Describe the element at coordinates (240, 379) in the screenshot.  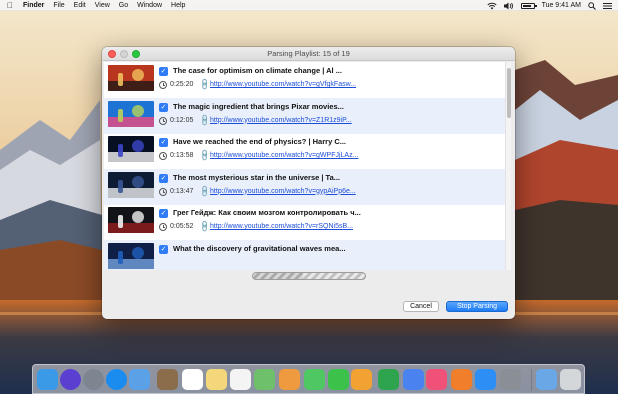
I see `reminders-icon` at that location.